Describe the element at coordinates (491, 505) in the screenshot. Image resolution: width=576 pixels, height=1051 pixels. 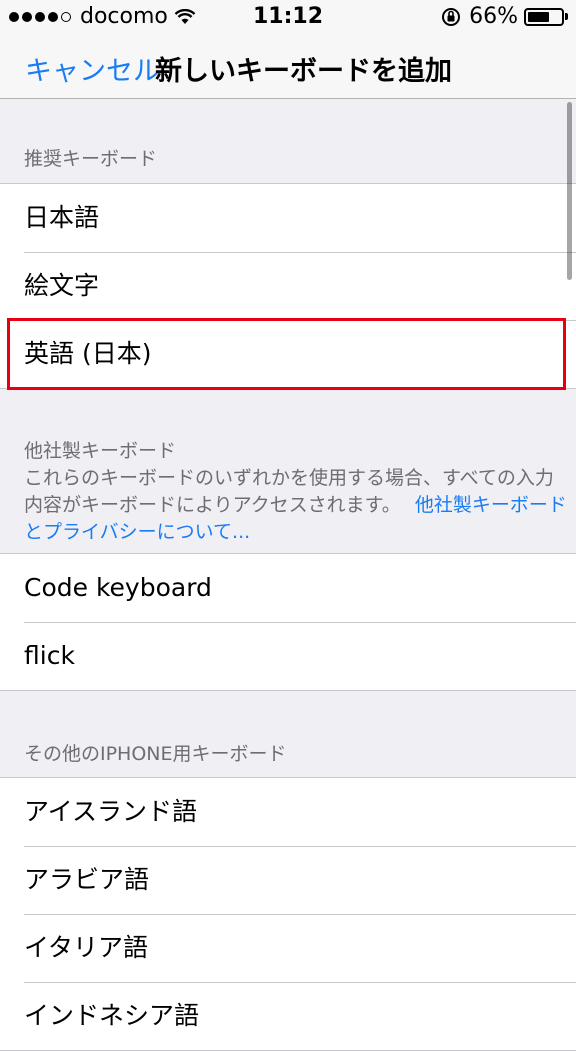
I see `privacy-link-part1: 他社製キーボード` at that location.